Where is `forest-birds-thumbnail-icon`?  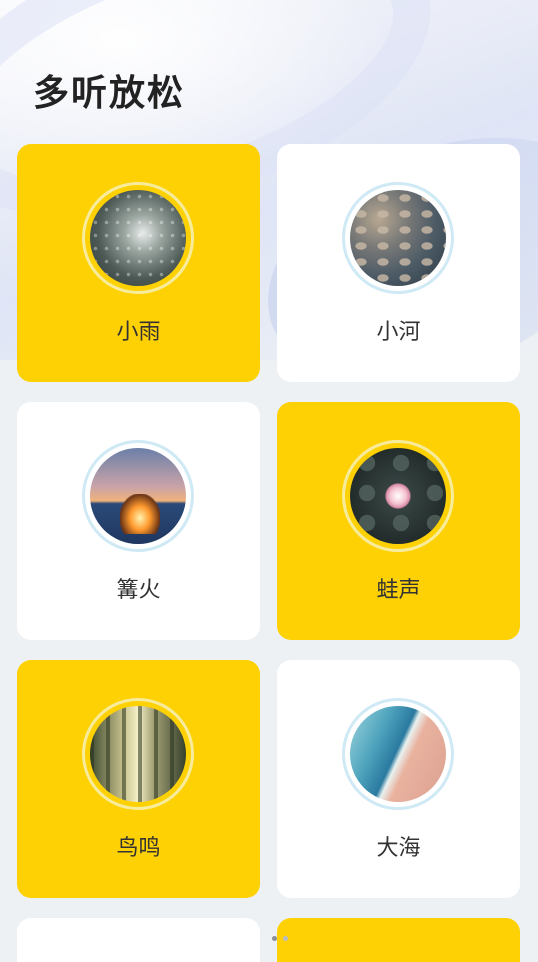 forest-birds-thumbnail-icon is located at coordinates (138, 754).